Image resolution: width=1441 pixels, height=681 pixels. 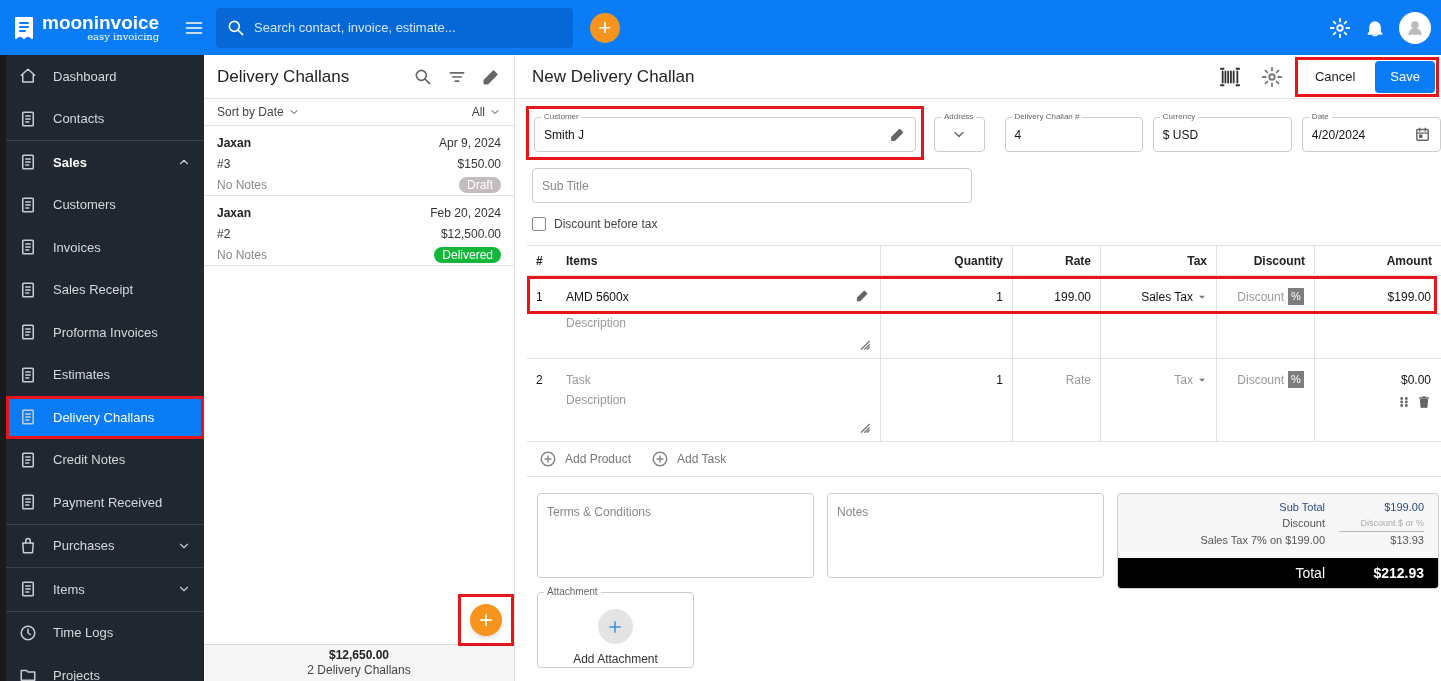 I want to click on trash-icon, so click(x=1424, y=402).